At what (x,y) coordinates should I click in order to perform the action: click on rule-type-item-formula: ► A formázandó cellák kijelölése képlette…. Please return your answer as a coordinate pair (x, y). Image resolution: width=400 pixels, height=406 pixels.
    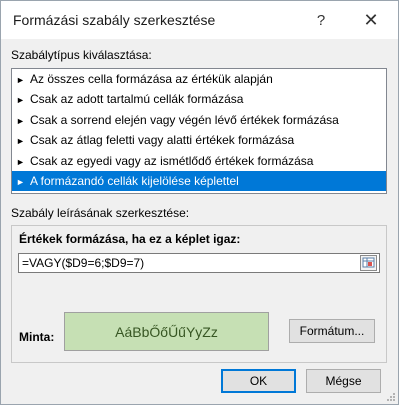
    Looking at the image, I should click on (199, 181).